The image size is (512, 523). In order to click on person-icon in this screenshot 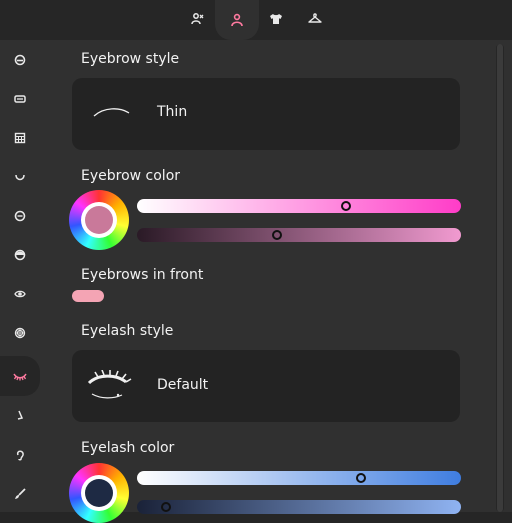, I will do `click(237, 20)`.